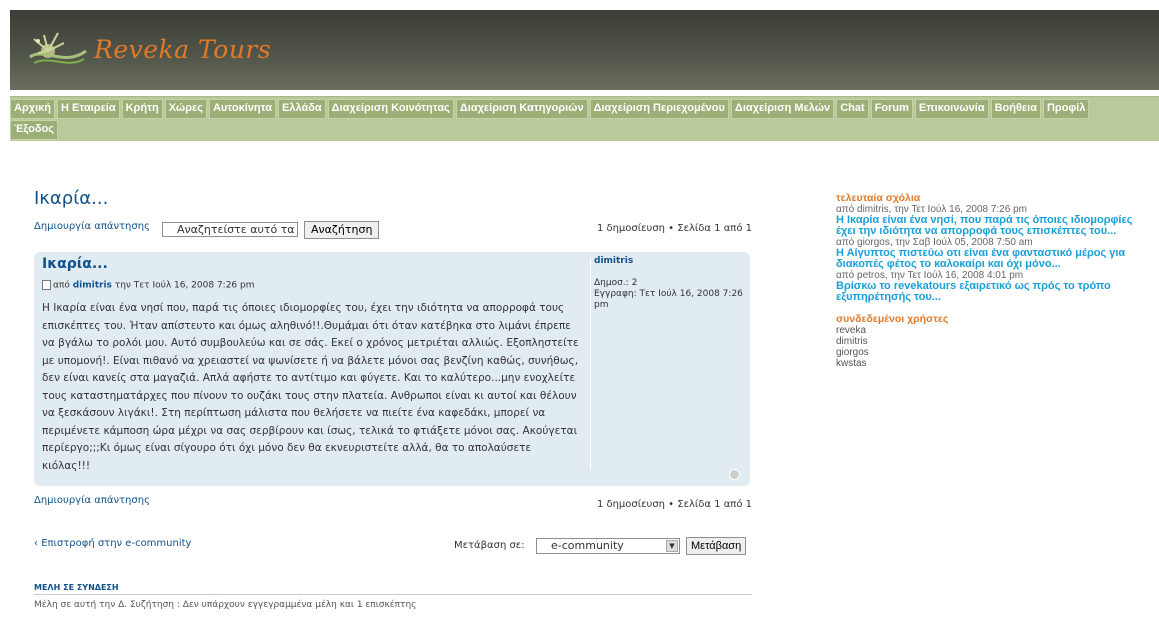  I want to click on nav-item-logout: Έξοδος, so click(34, 130).